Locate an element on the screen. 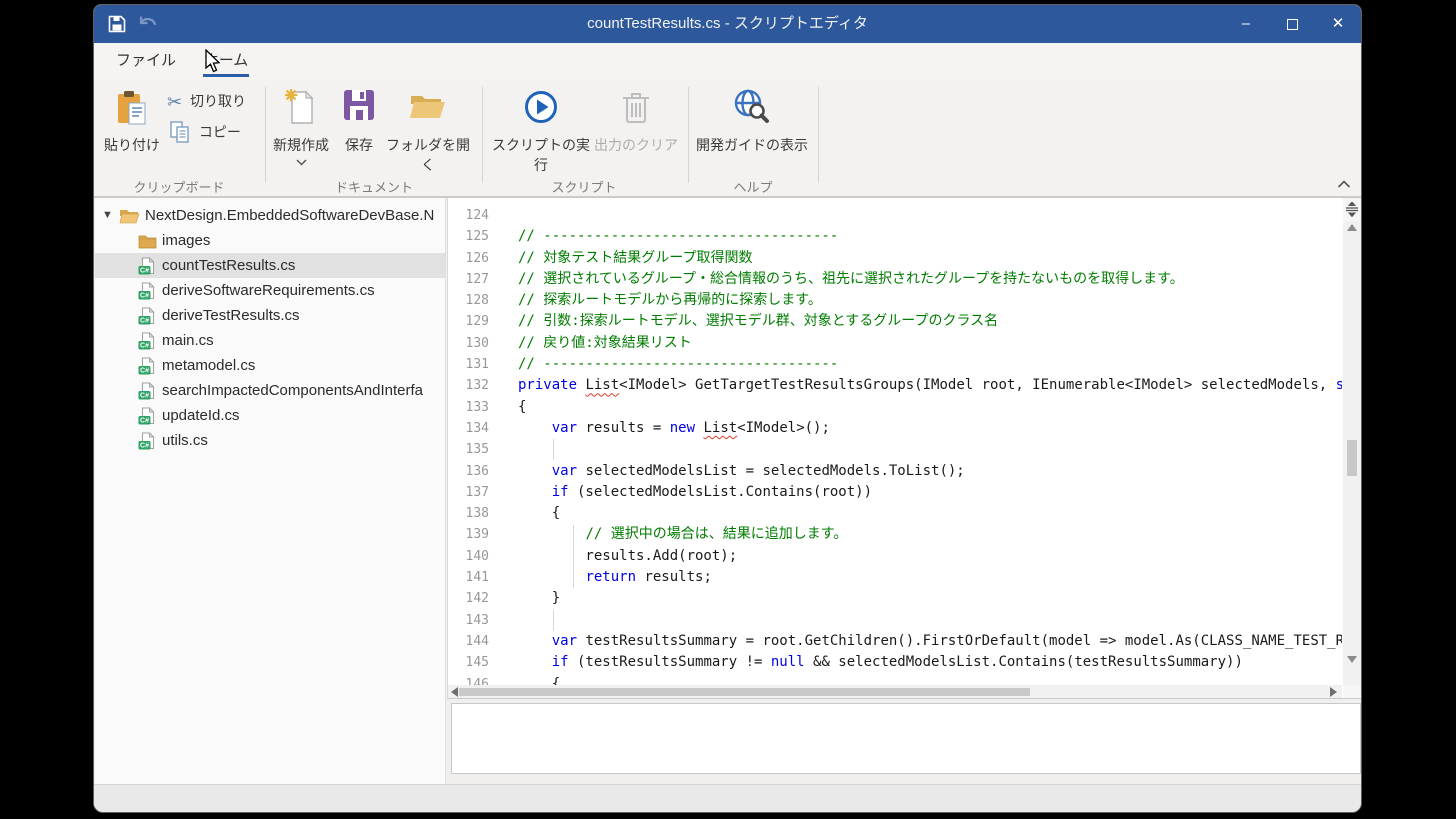 This screenshot has width=1456, height=819. tree-item: C# searchImpactedComponentsAndInterfa is located at coordinates (270, 390).